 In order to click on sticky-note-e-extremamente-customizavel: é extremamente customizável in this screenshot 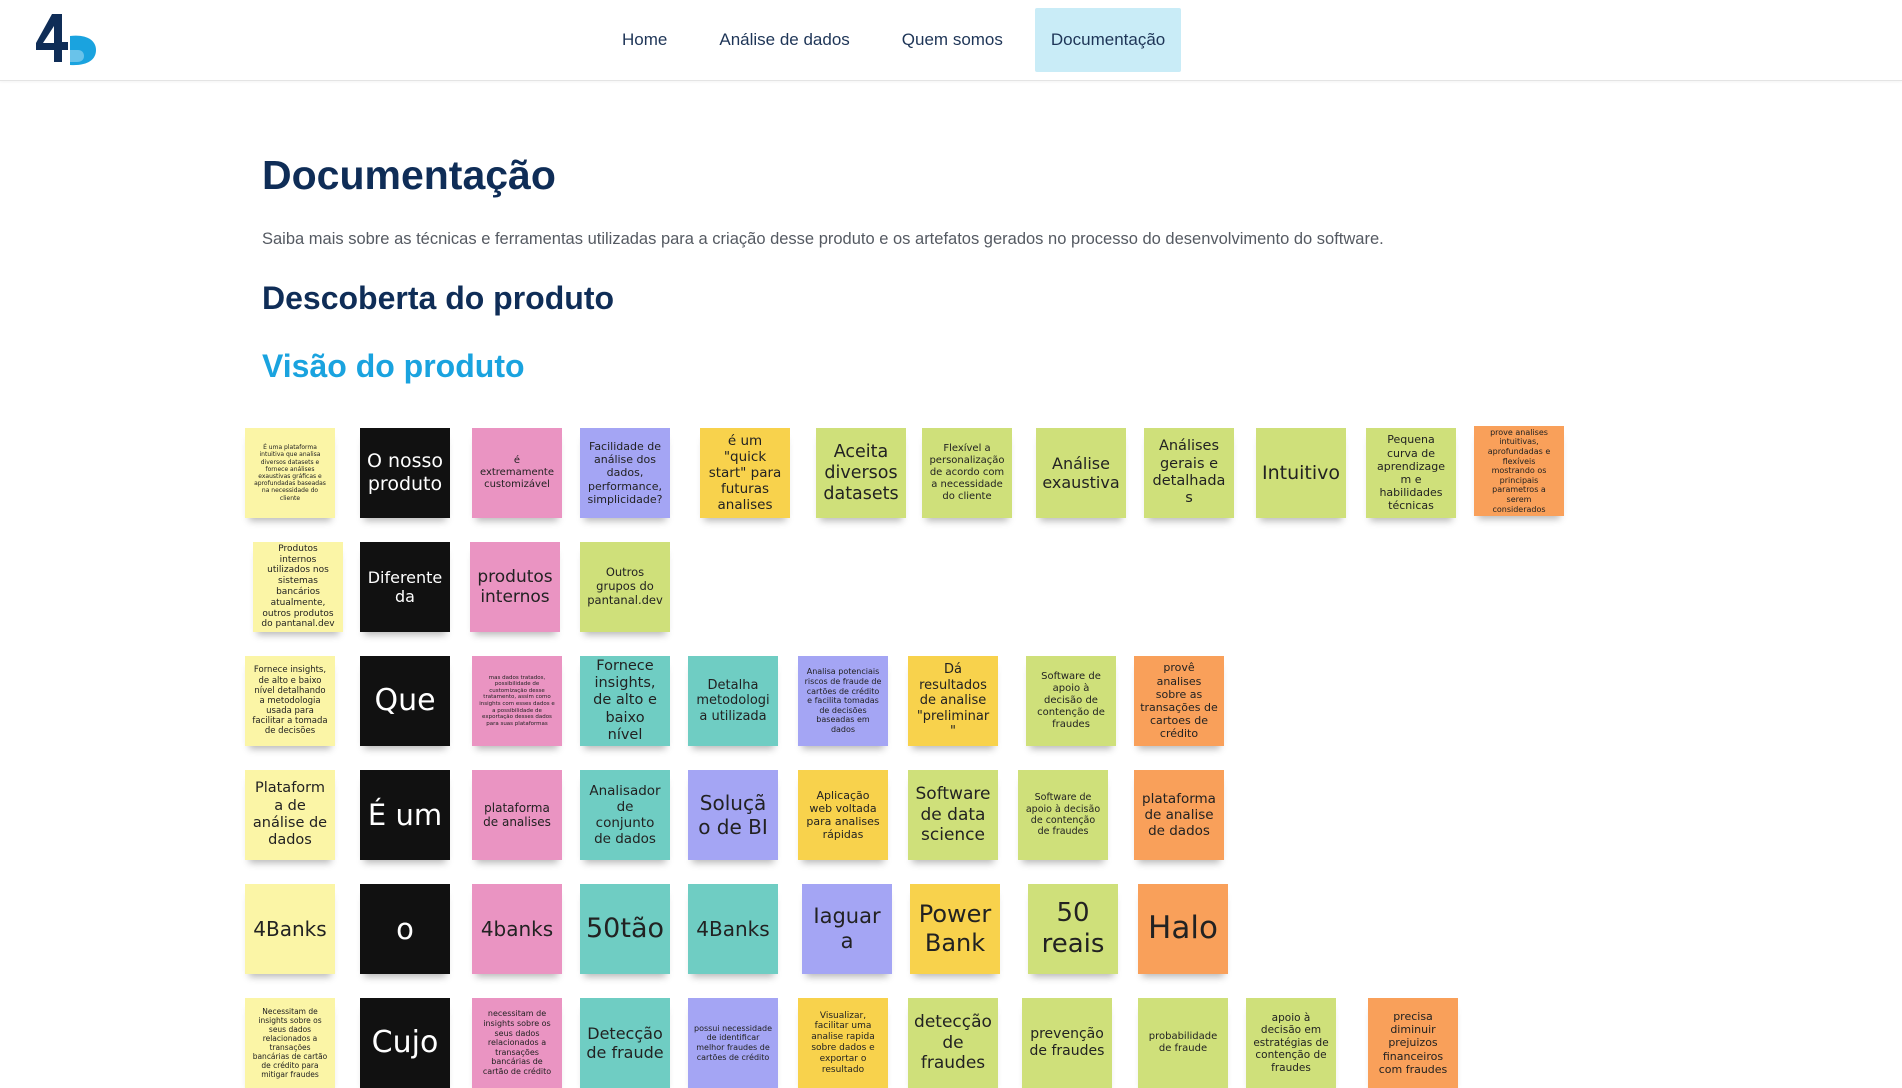, I will do `click(517, 473)`.